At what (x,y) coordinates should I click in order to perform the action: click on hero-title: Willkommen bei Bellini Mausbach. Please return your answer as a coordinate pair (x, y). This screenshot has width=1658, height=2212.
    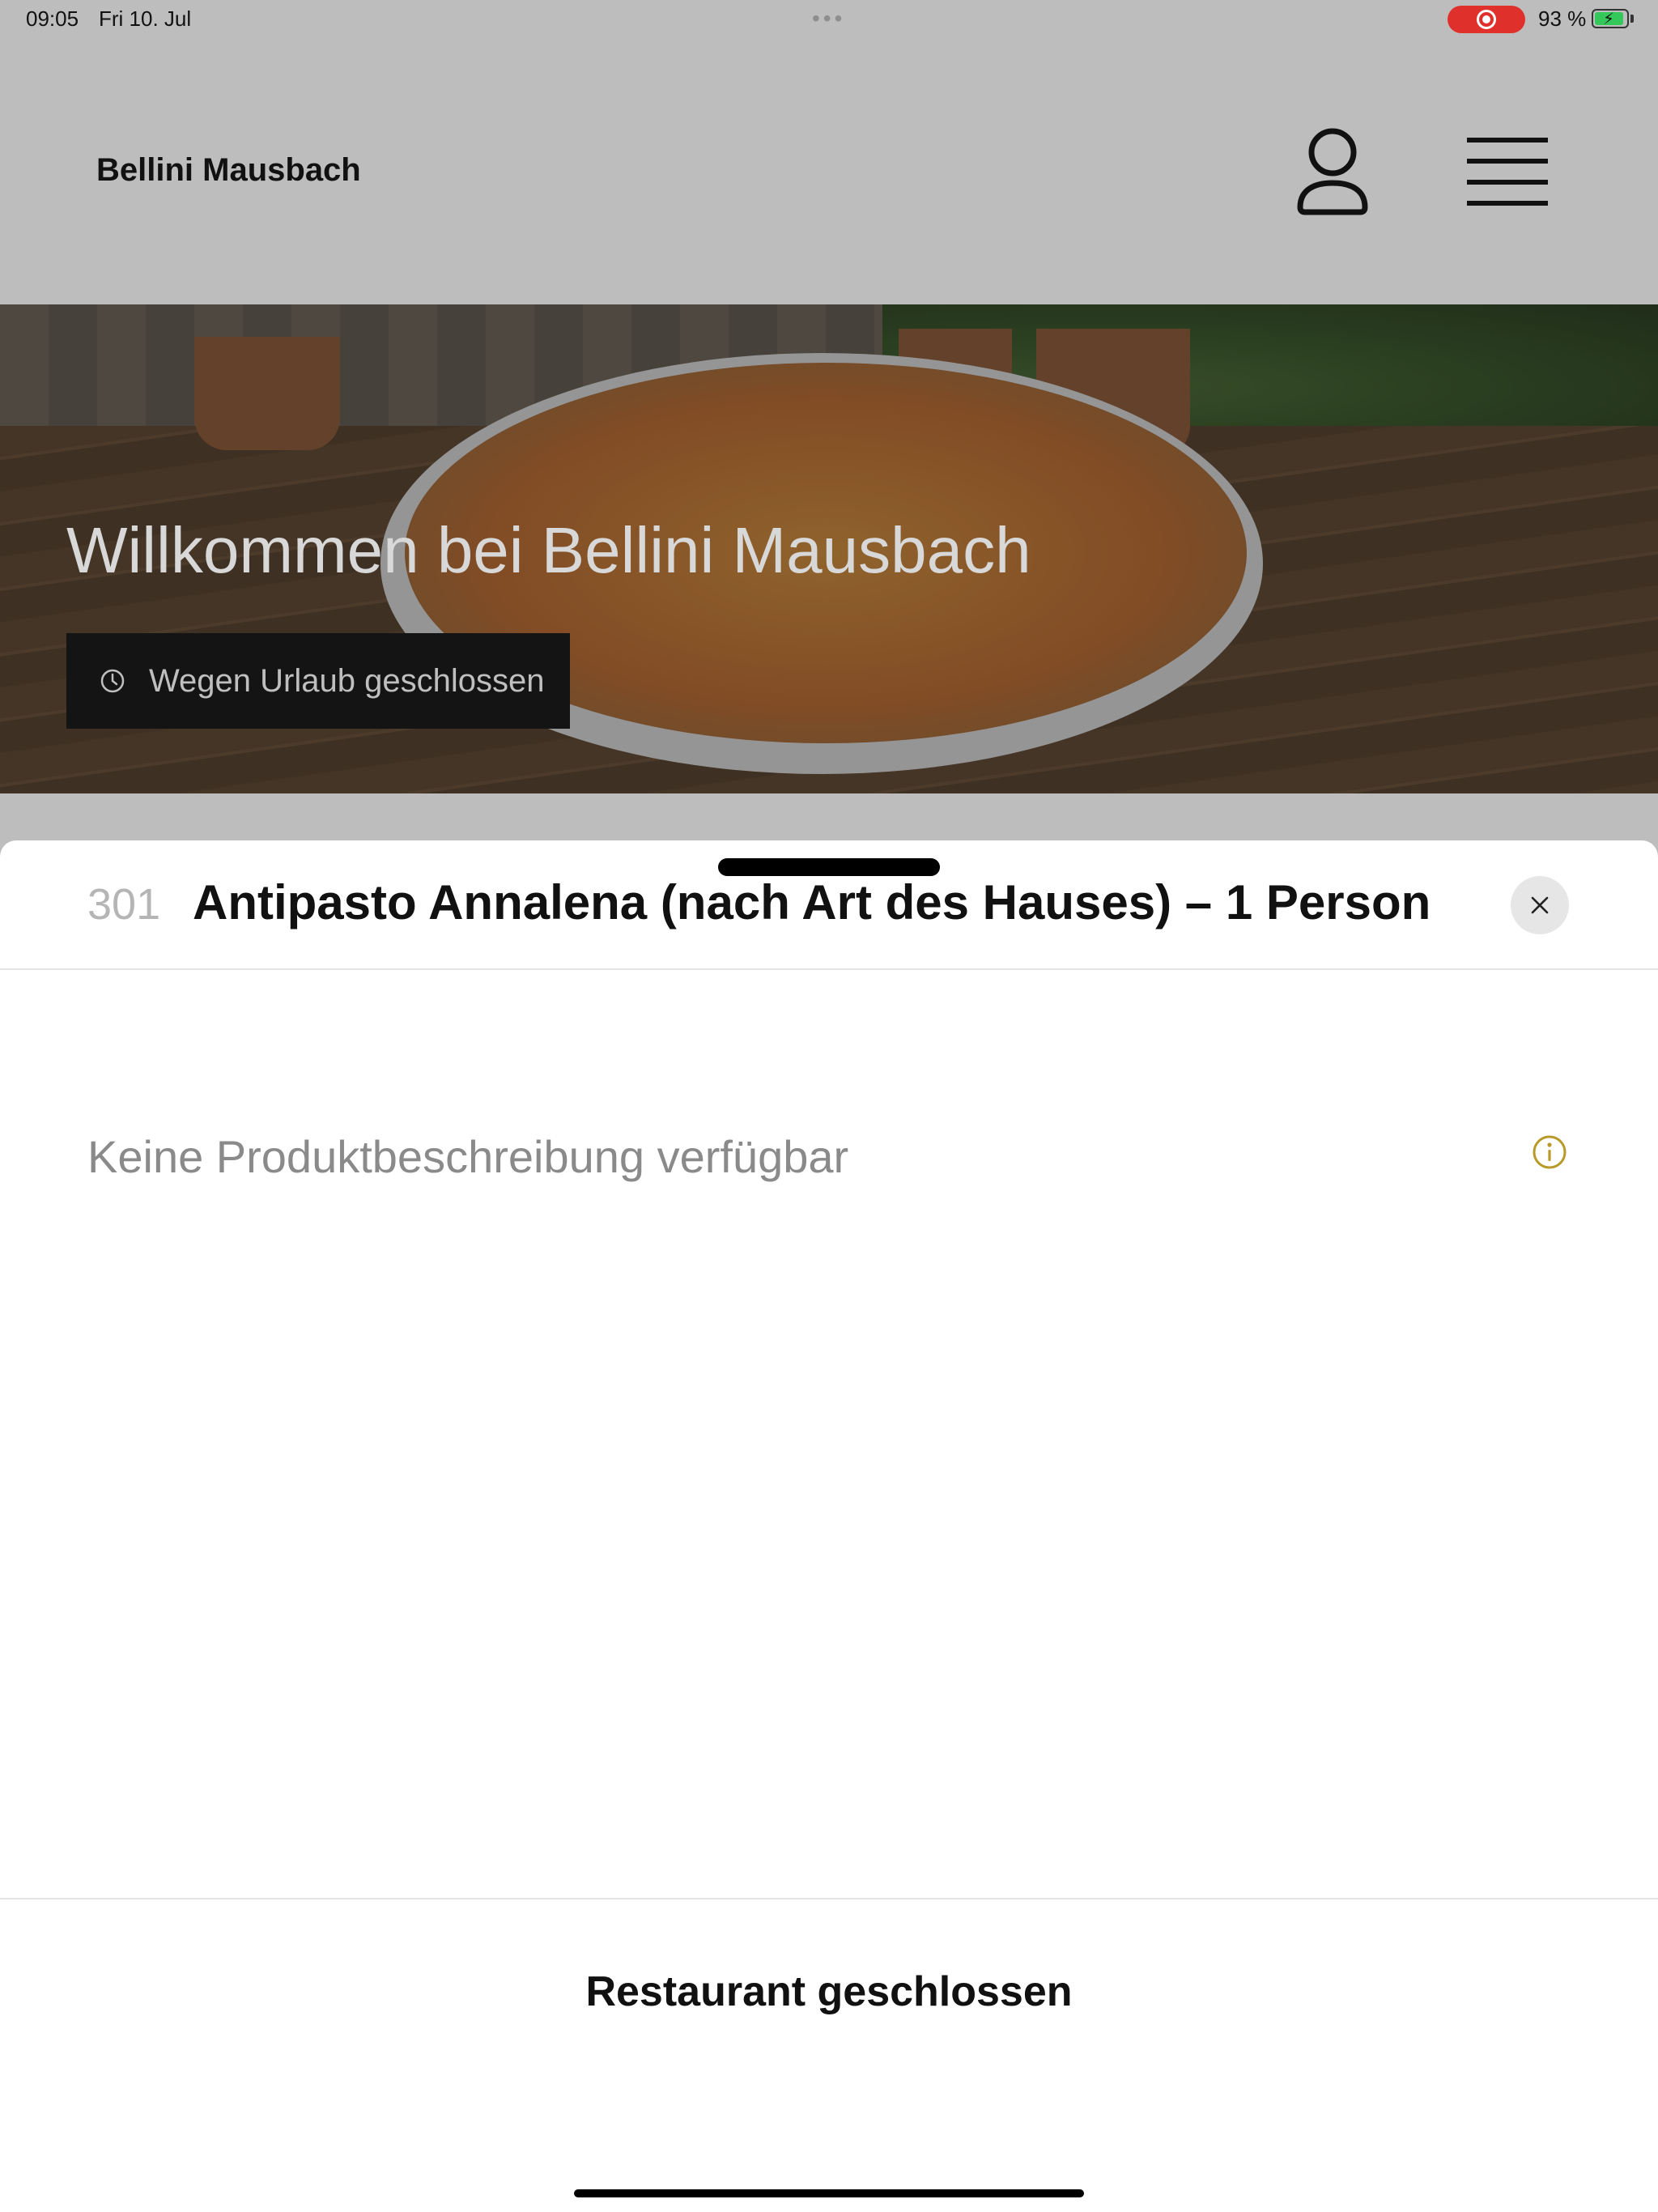
    Looking at the image, I should click on (548, 550).